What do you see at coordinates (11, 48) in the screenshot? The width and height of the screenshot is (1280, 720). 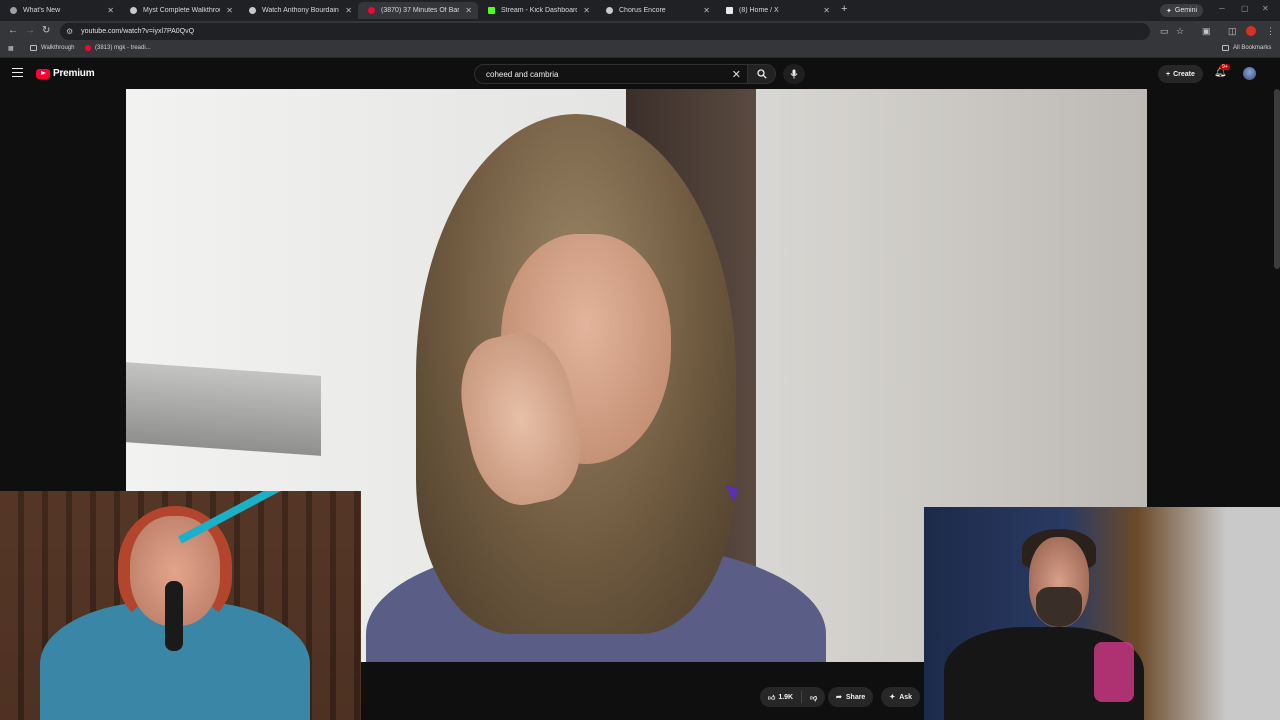 I see `apps-icon: ▦` at bounding box center [11, 48].